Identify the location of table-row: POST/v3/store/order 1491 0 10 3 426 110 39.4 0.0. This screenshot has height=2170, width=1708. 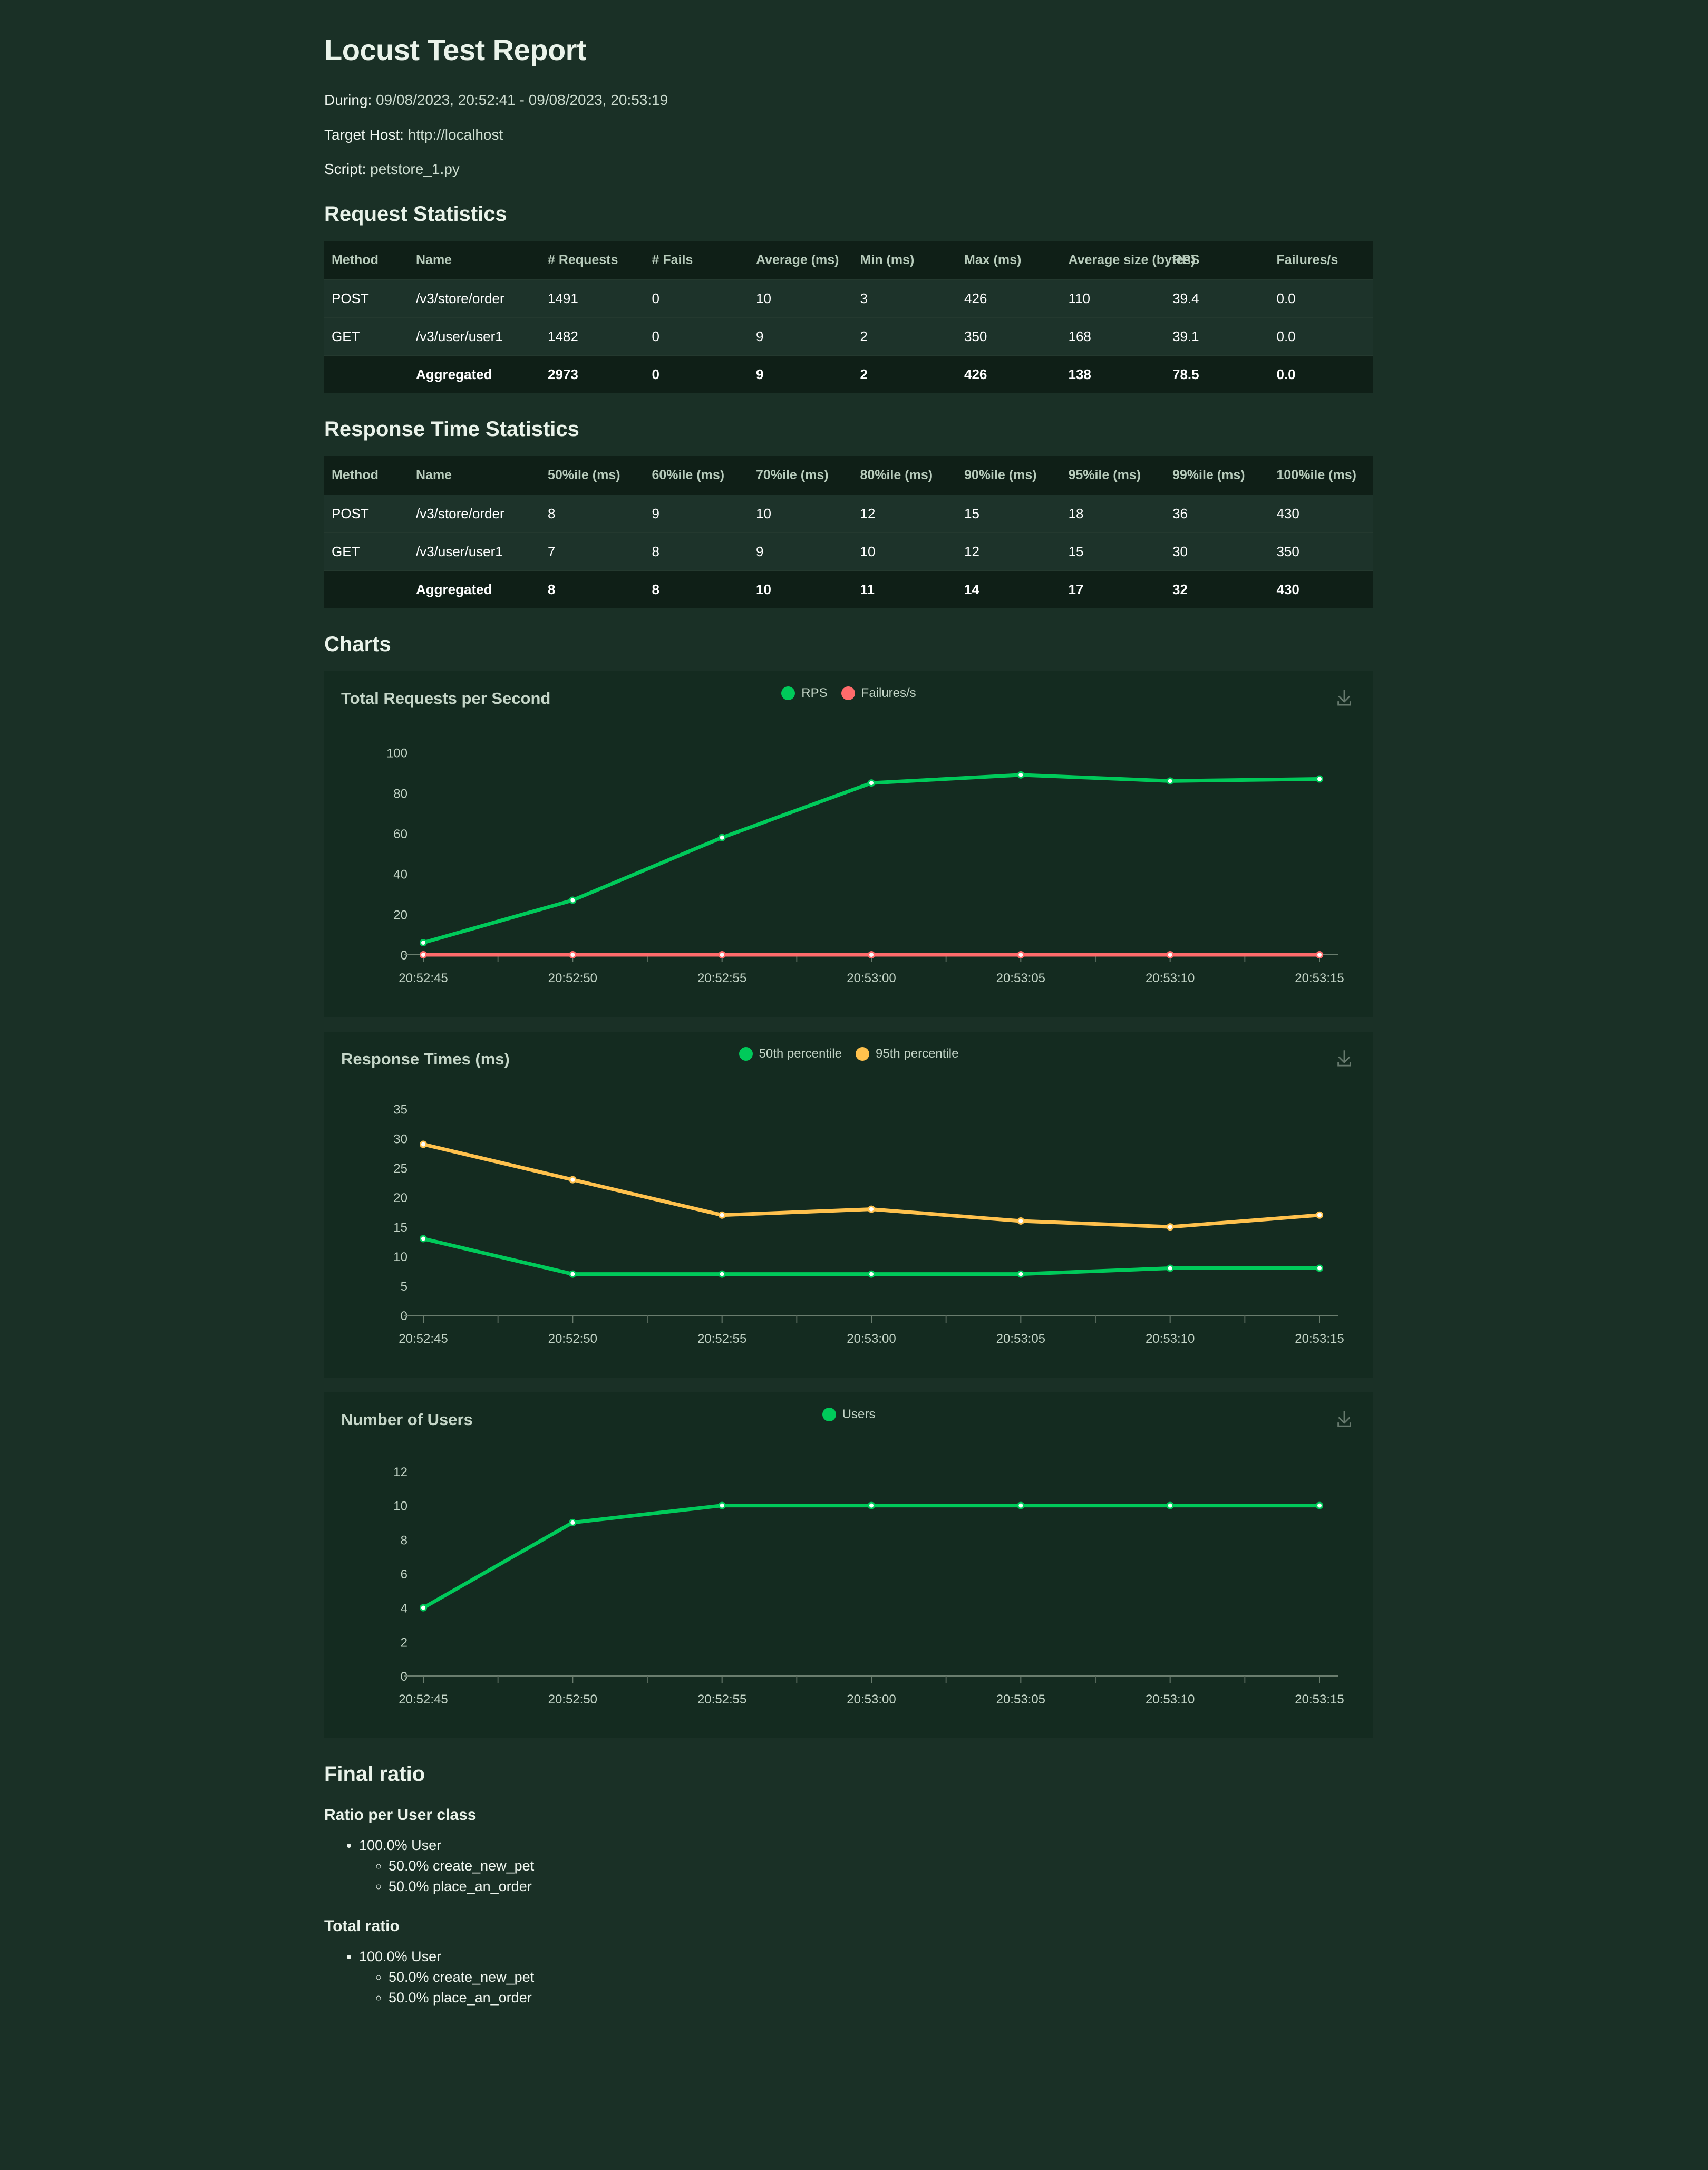
(848, 298).